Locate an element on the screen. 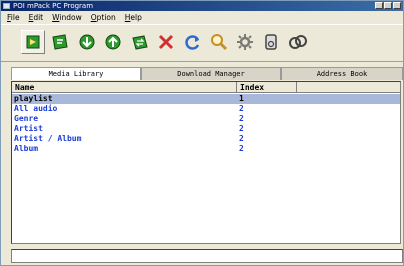 The image size is (404, 266). upload-button is located at coordinates (113, 42).